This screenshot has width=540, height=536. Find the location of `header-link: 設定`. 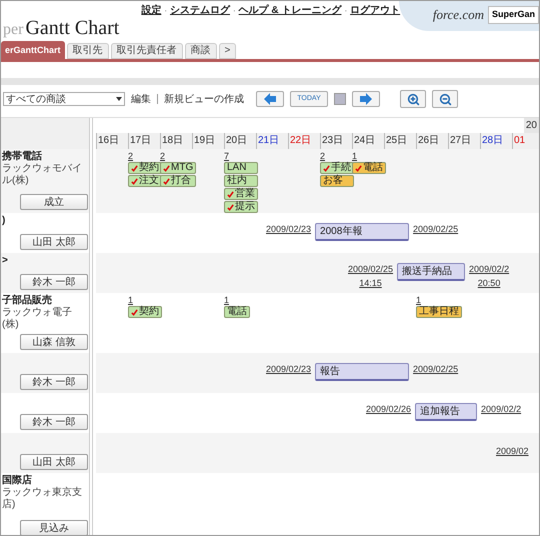

header-link: 設定 is located at coordinates (151, 10).